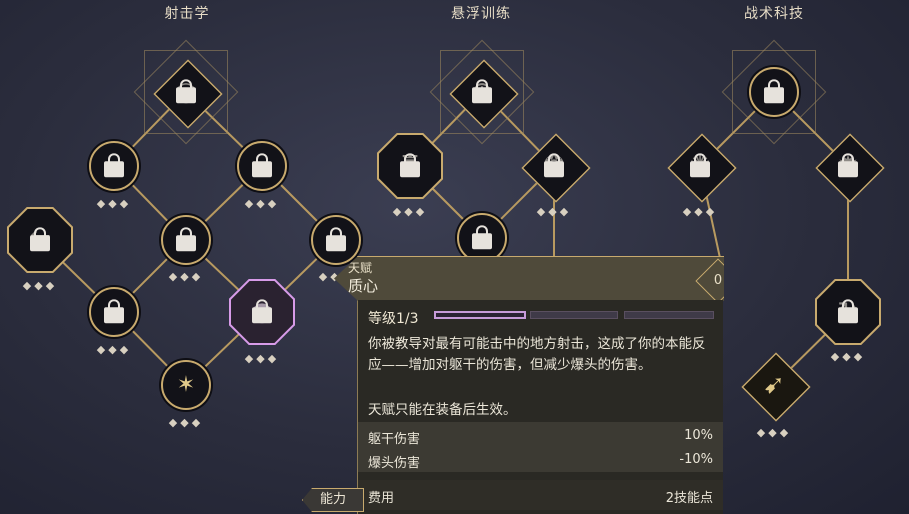  Describe the element at coordinates (187, 14) in the screenshot. I see `column-title-shooting: 射击学` at that location.